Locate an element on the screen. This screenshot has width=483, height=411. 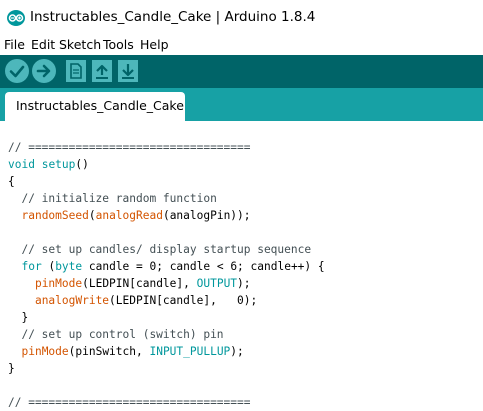
menu-help: Help is located at coordinates (154, 44).